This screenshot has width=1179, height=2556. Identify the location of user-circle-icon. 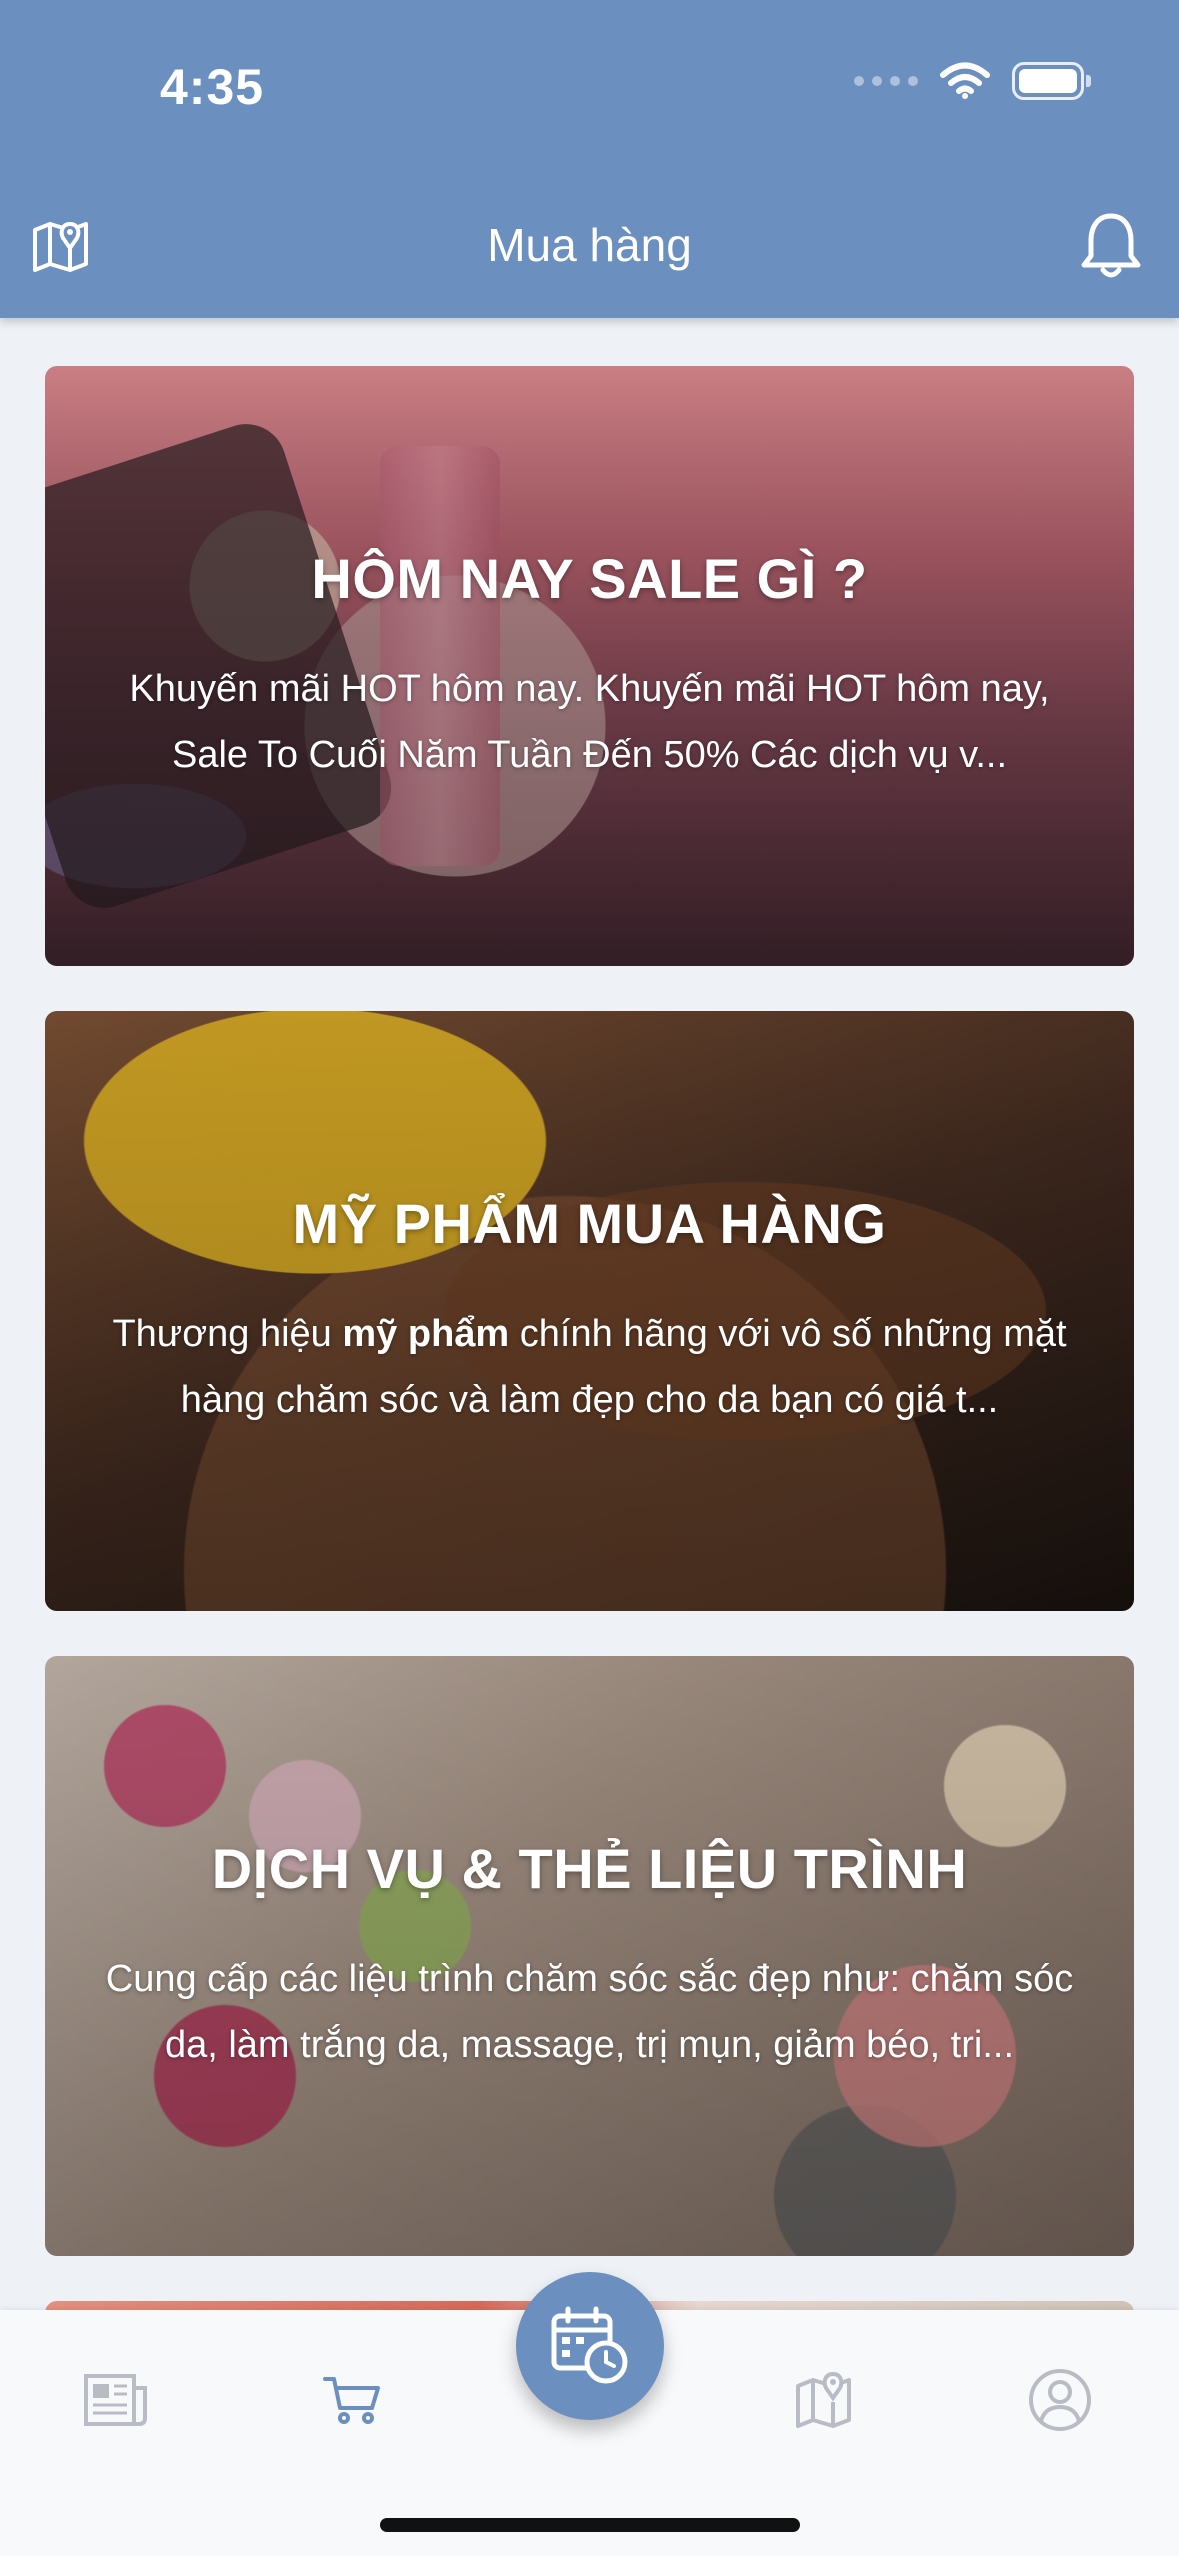
(1060, 2400).